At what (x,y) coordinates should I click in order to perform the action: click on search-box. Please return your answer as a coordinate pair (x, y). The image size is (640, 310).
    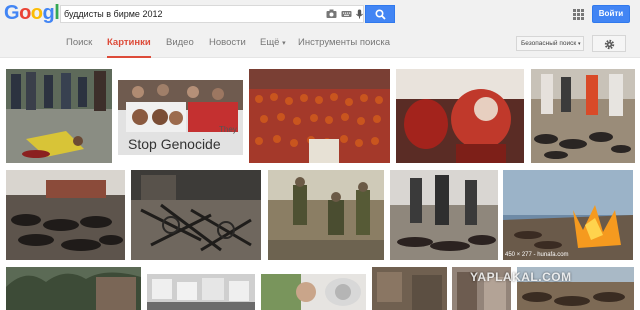
    Looking at the image, I should click on (212, 14).